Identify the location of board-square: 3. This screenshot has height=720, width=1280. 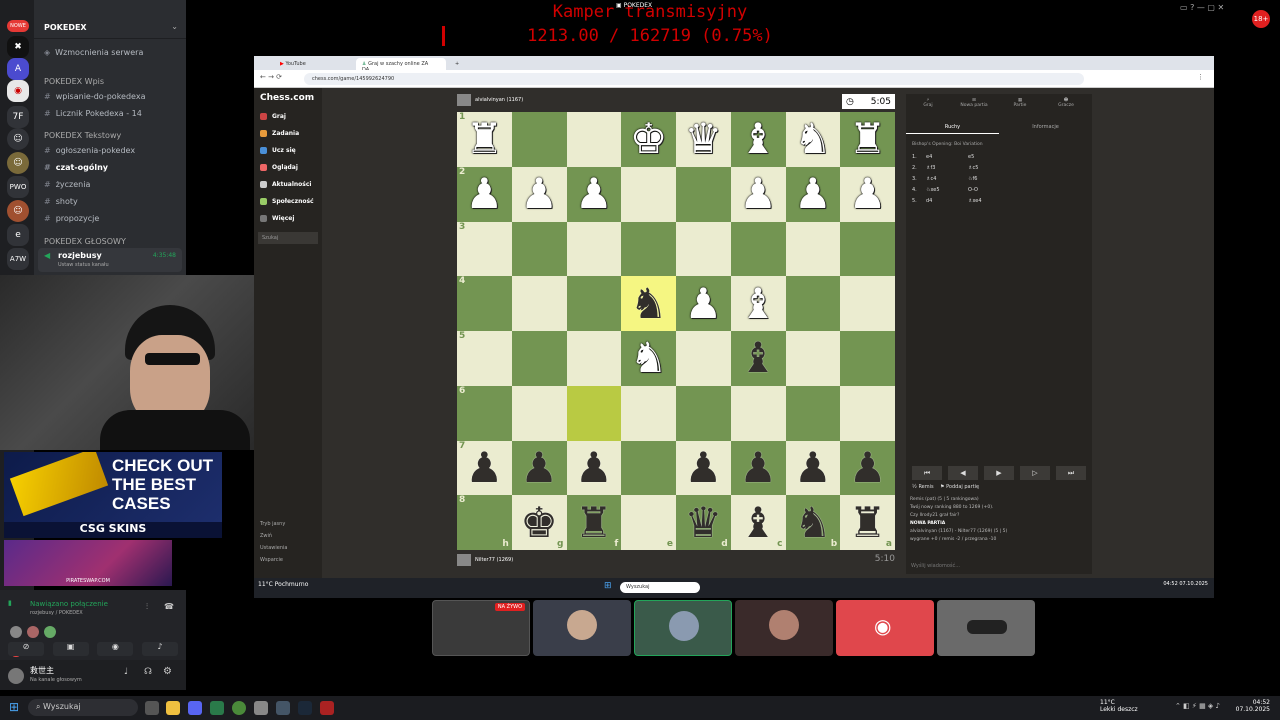
(484, 249).